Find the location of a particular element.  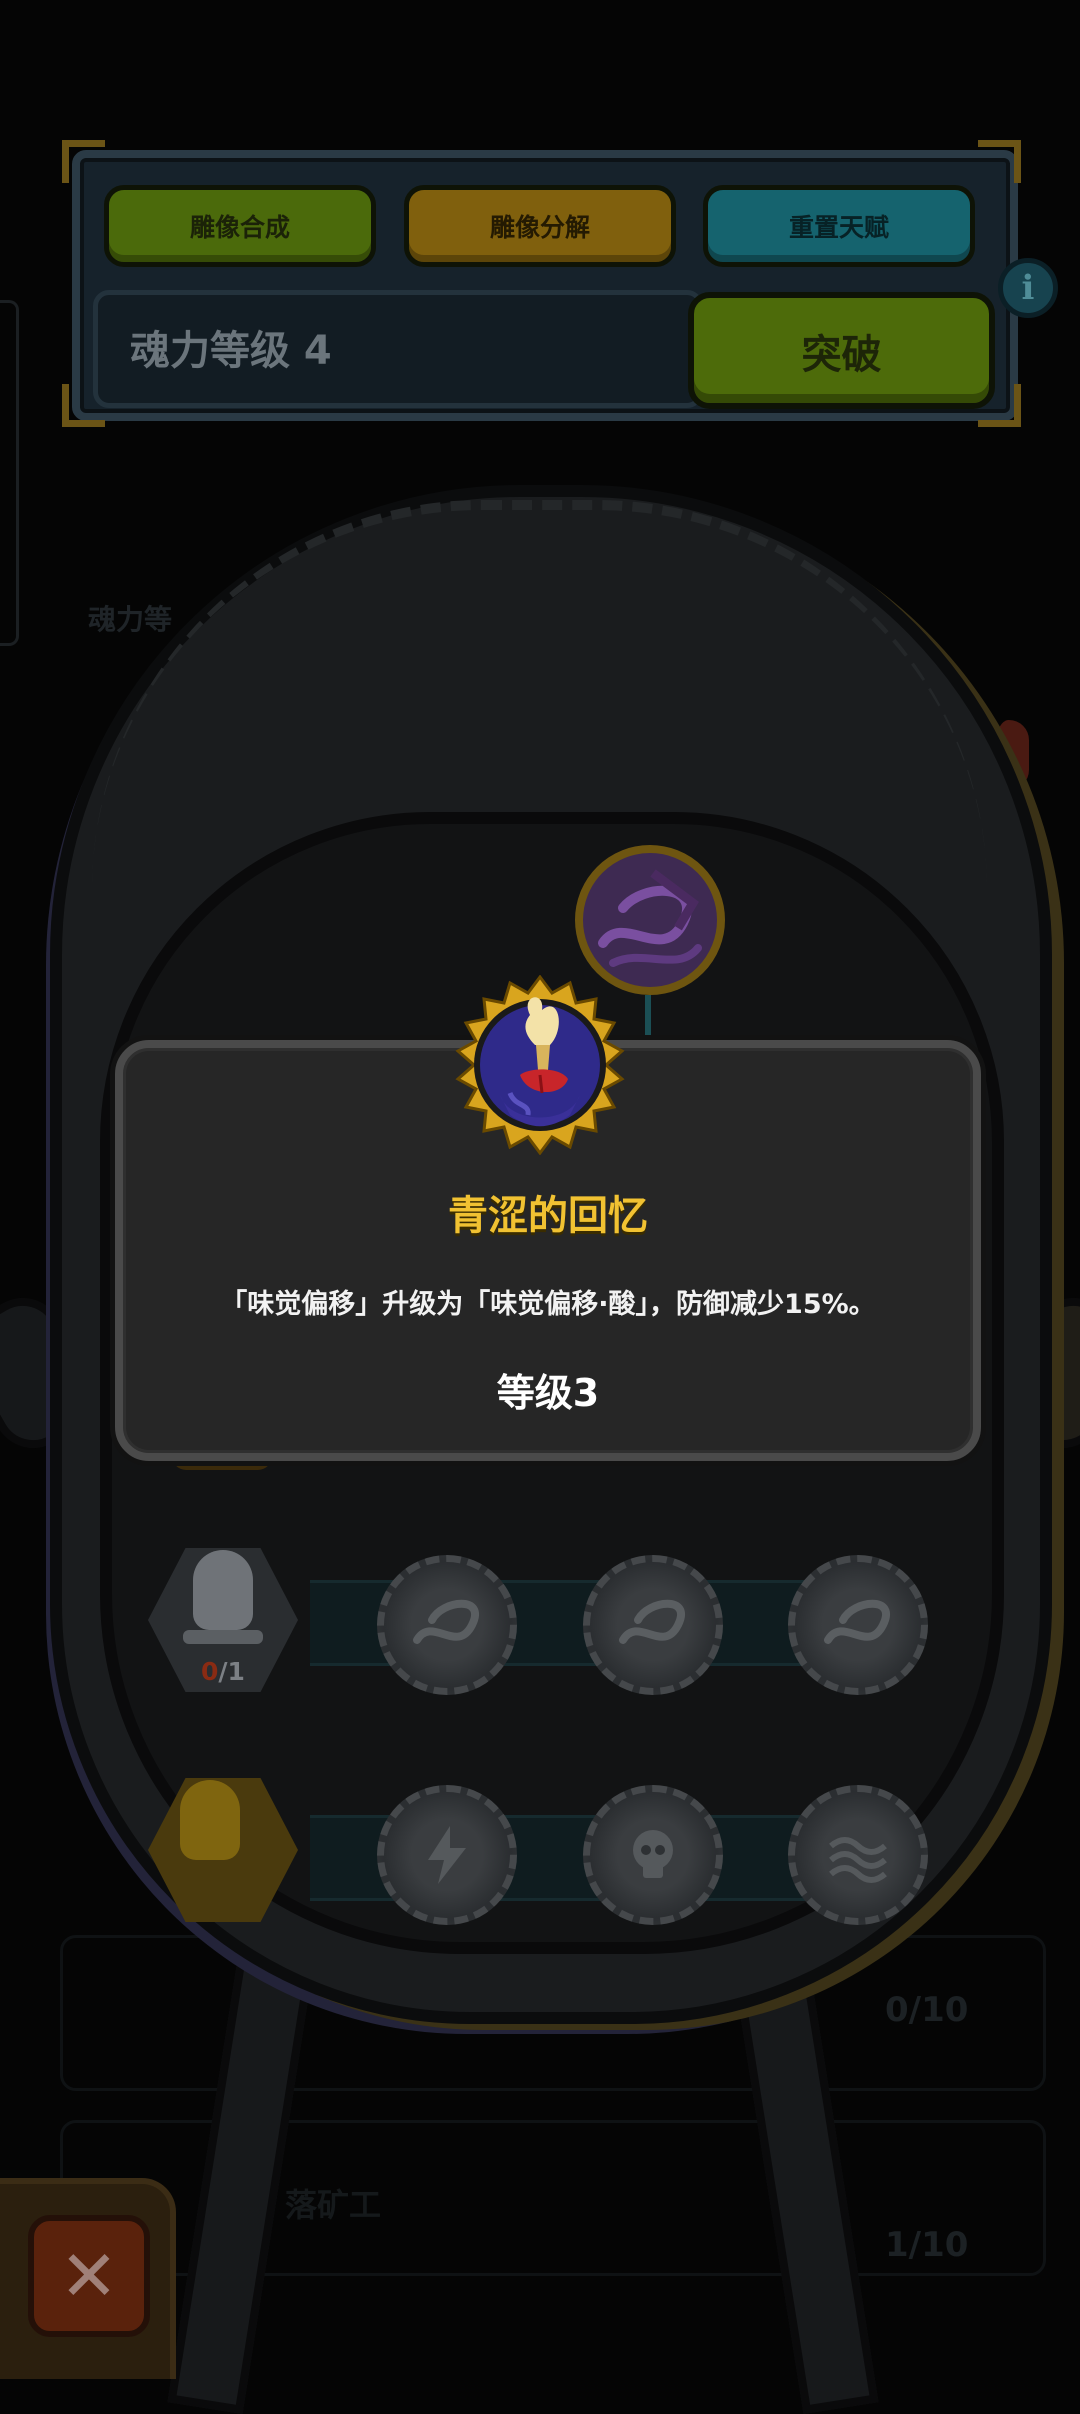

close-icon: ✕ is located at coordinates (89, 2276).